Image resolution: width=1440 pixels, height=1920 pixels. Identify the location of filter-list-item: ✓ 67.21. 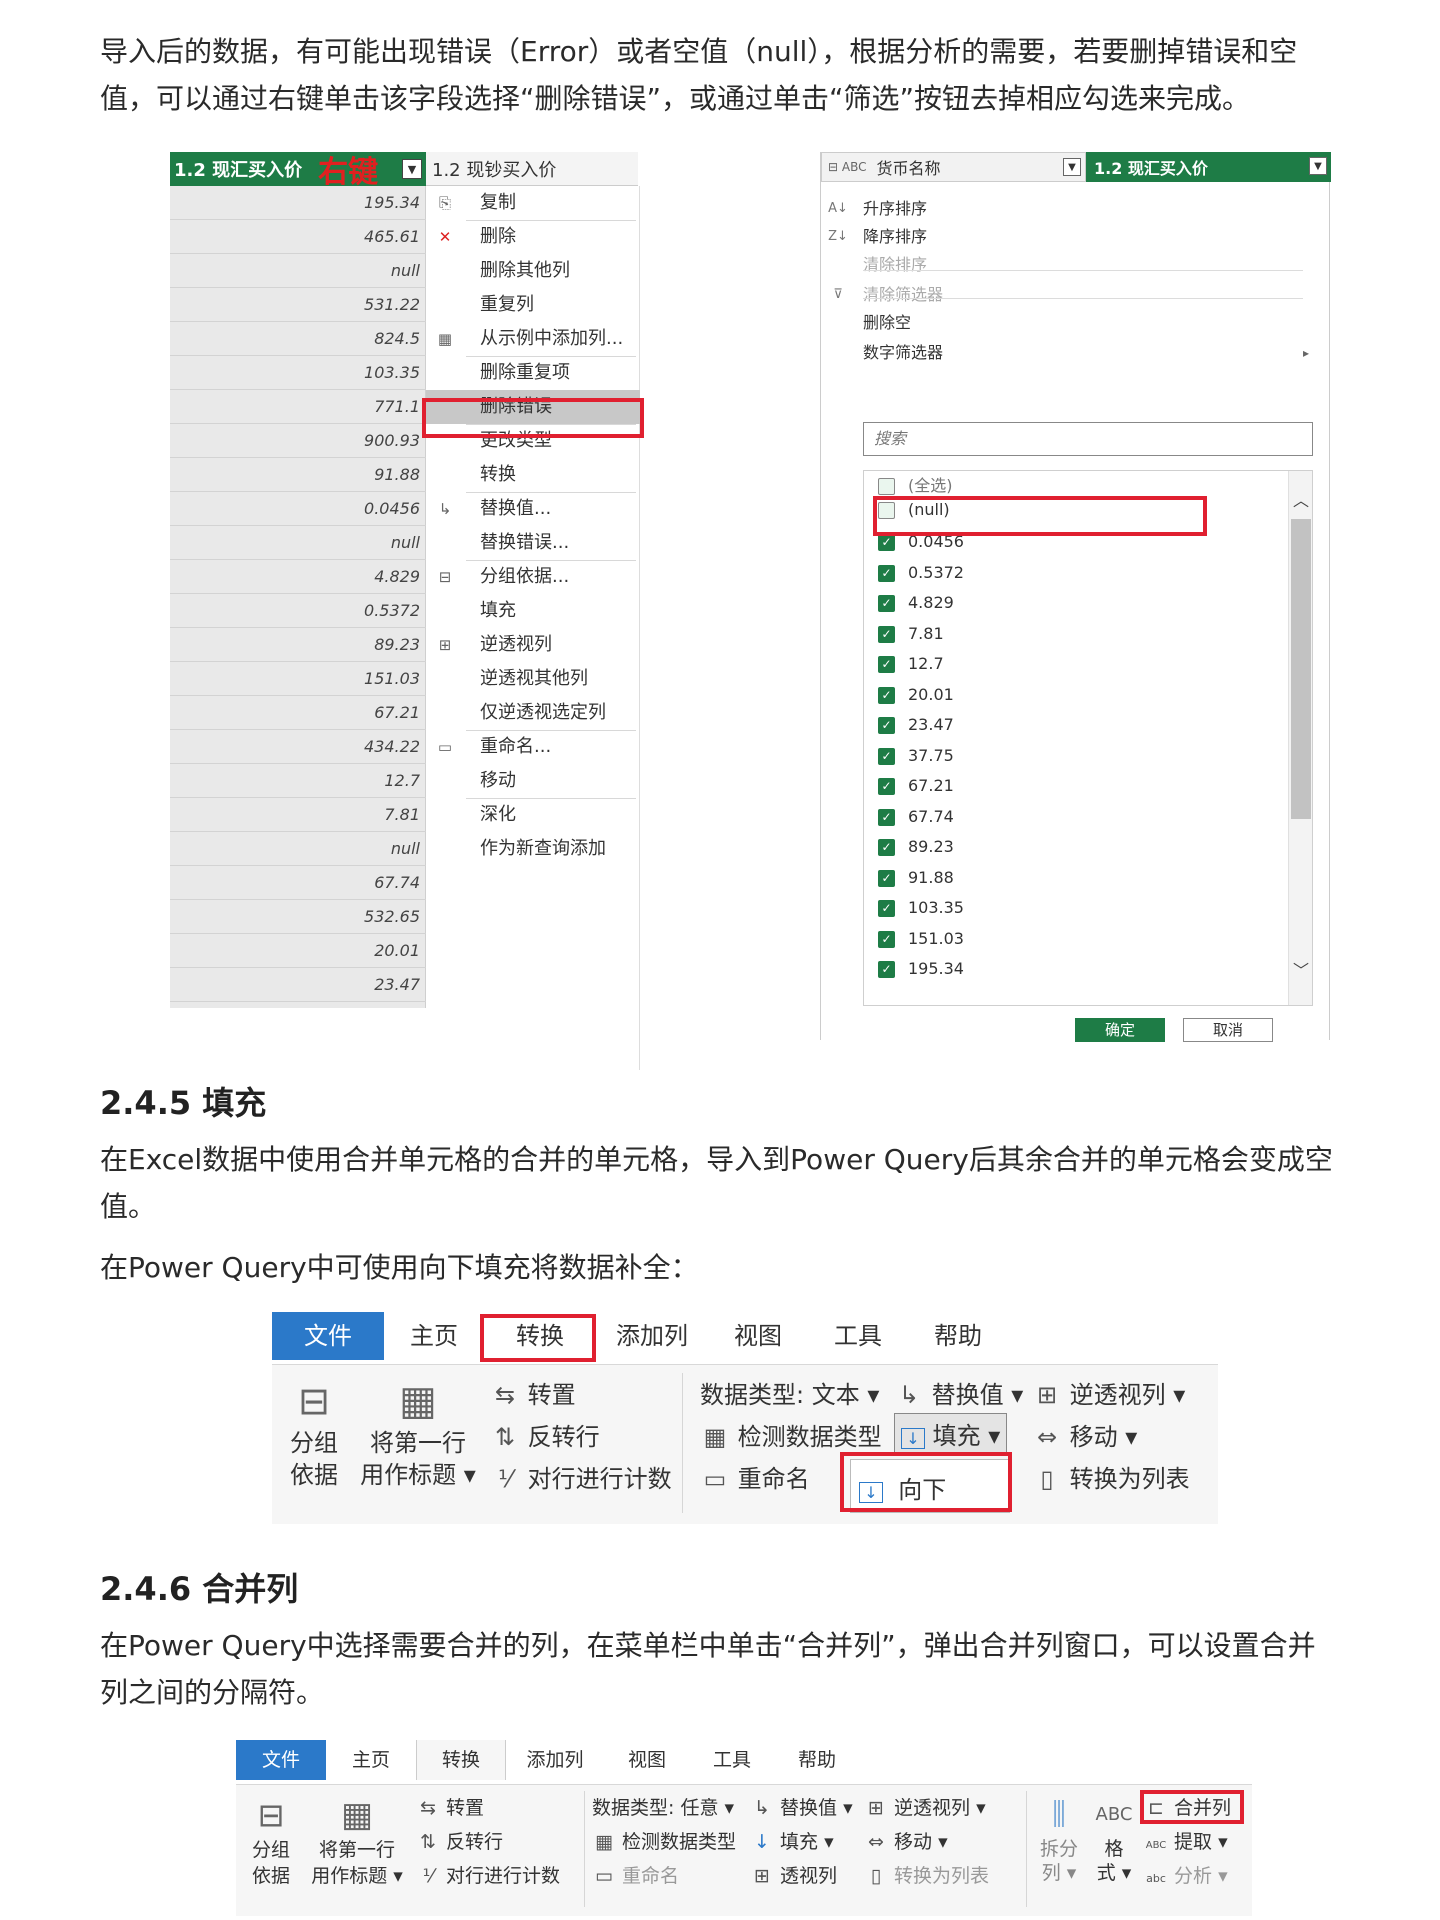
(916, 786).